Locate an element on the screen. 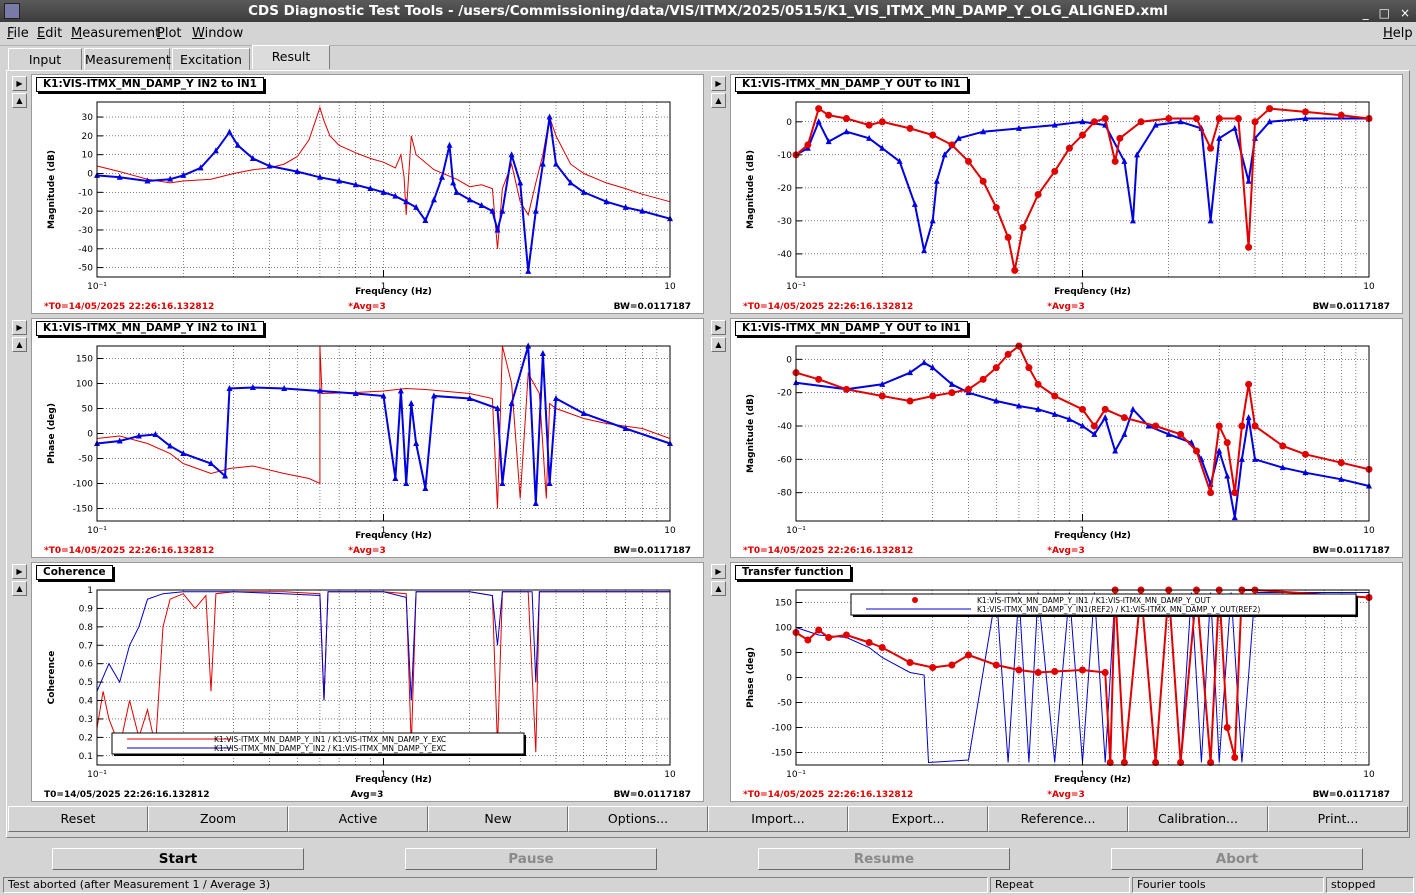 This screenshot has height=895, width=1416. panel-2-up-icon: ▲ is located at coordinates (718, 100).